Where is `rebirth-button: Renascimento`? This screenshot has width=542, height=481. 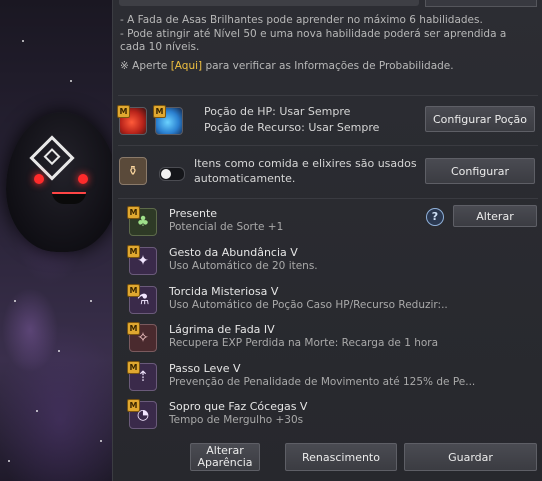 rebirth-button: Renascimento is located at coordinates (341, 457).